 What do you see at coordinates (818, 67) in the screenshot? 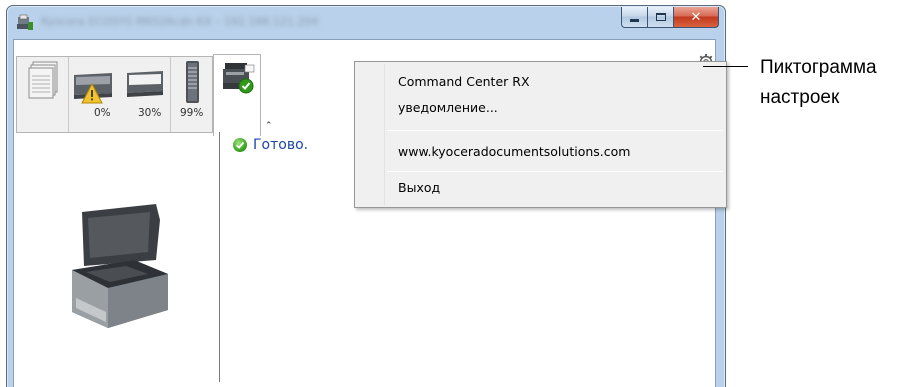
I see `callout-line-1: Пиктограмма` at bounding box center [818, 67].